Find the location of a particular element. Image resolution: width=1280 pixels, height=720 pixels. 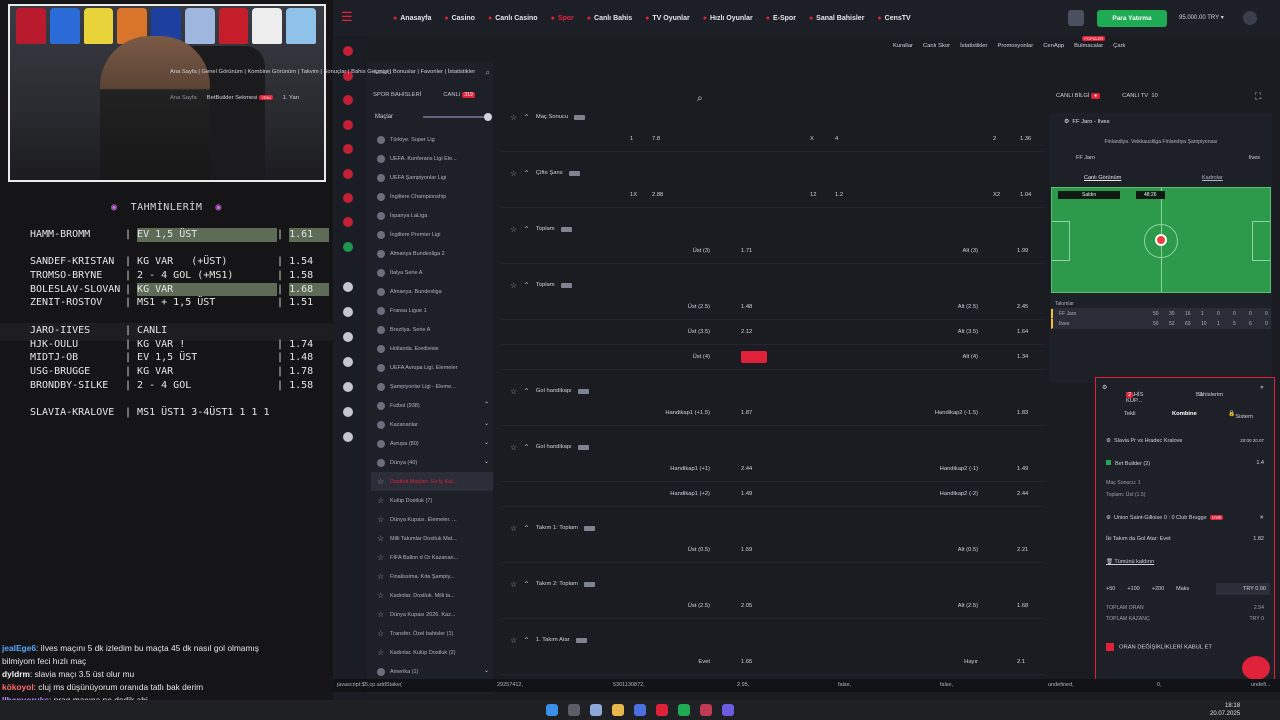

accept-checkbox is located at coordinates (1110, 647).